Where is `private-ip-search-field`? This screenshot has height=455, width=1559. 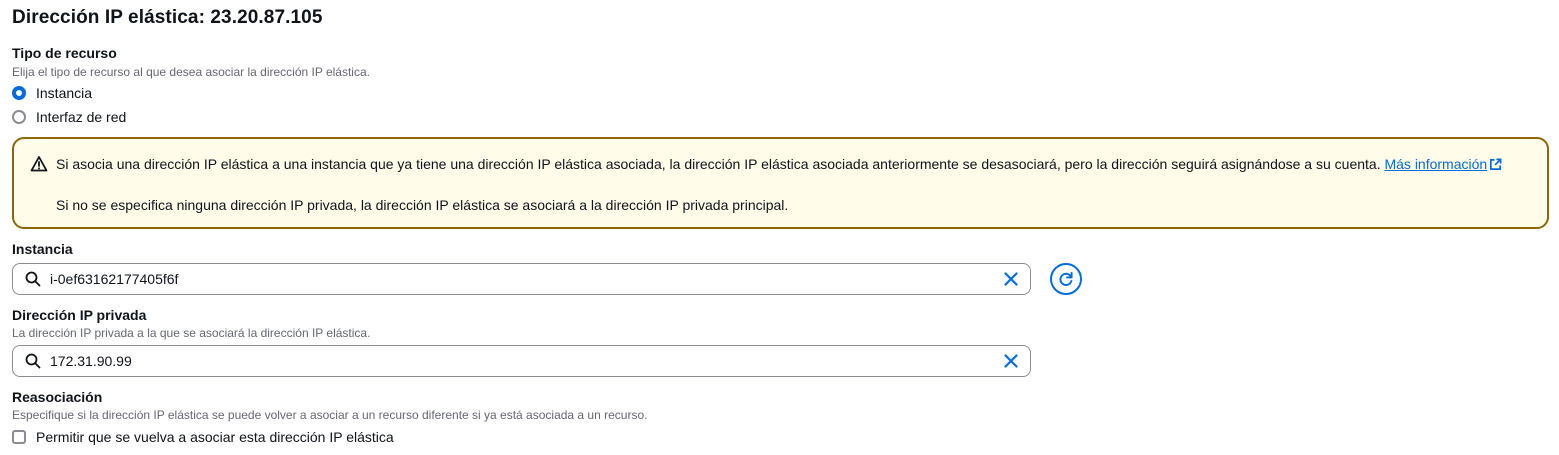 private-ip-search-field is located at coordinates (521, 361).